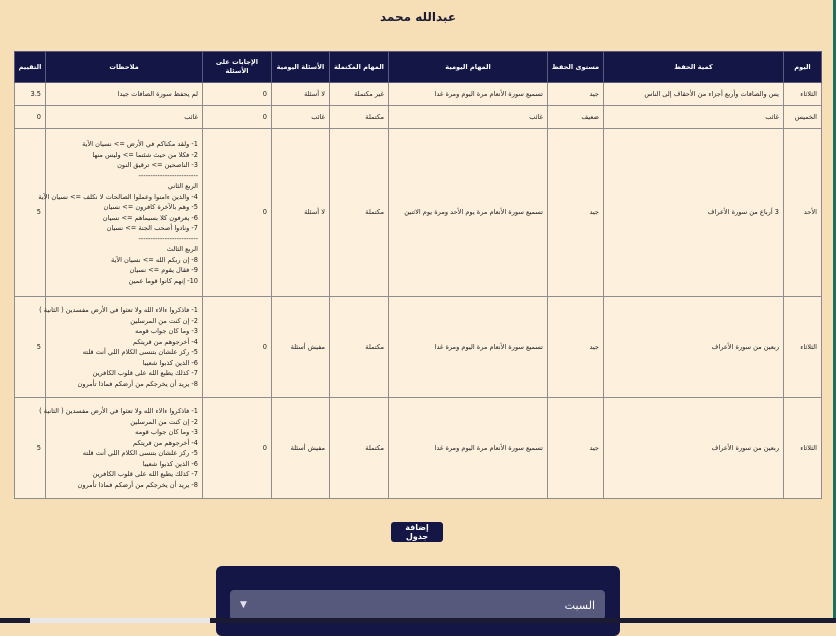  What do you see at coordinates (182, 249) in the screenshot?
I see `note-line: الربع الثالث` at bounding box center [182, 249].